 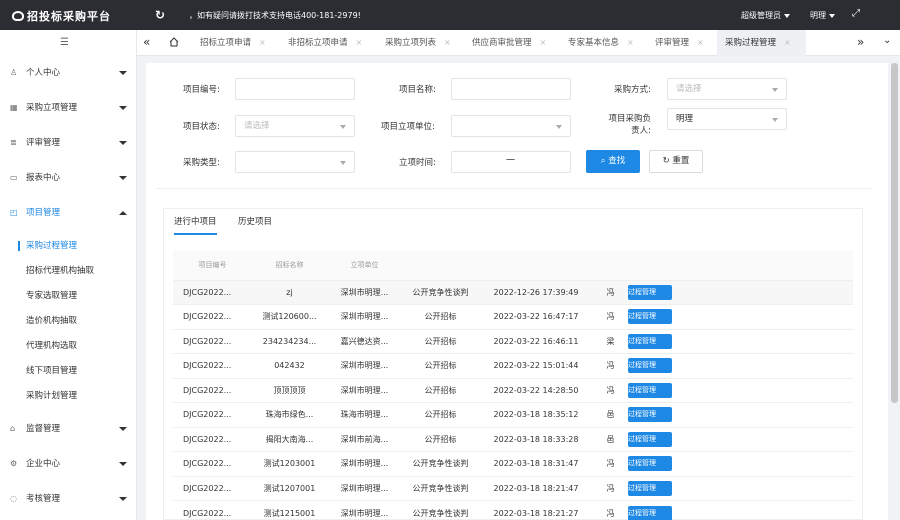 I want to click on sidebar-subitem-agency-selection: 代理机构选取, so click(x=68, y=346).